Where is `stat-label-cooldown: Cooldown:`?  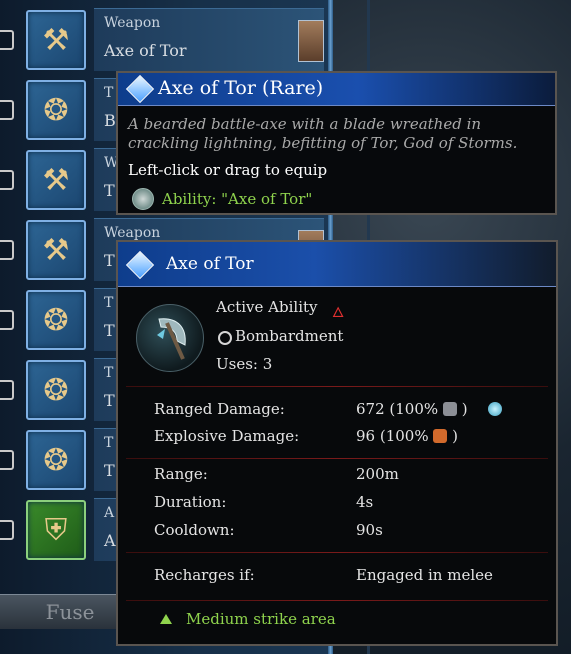
stat-label-cooldown: Cooldown: is located at coordinates (194, 530).